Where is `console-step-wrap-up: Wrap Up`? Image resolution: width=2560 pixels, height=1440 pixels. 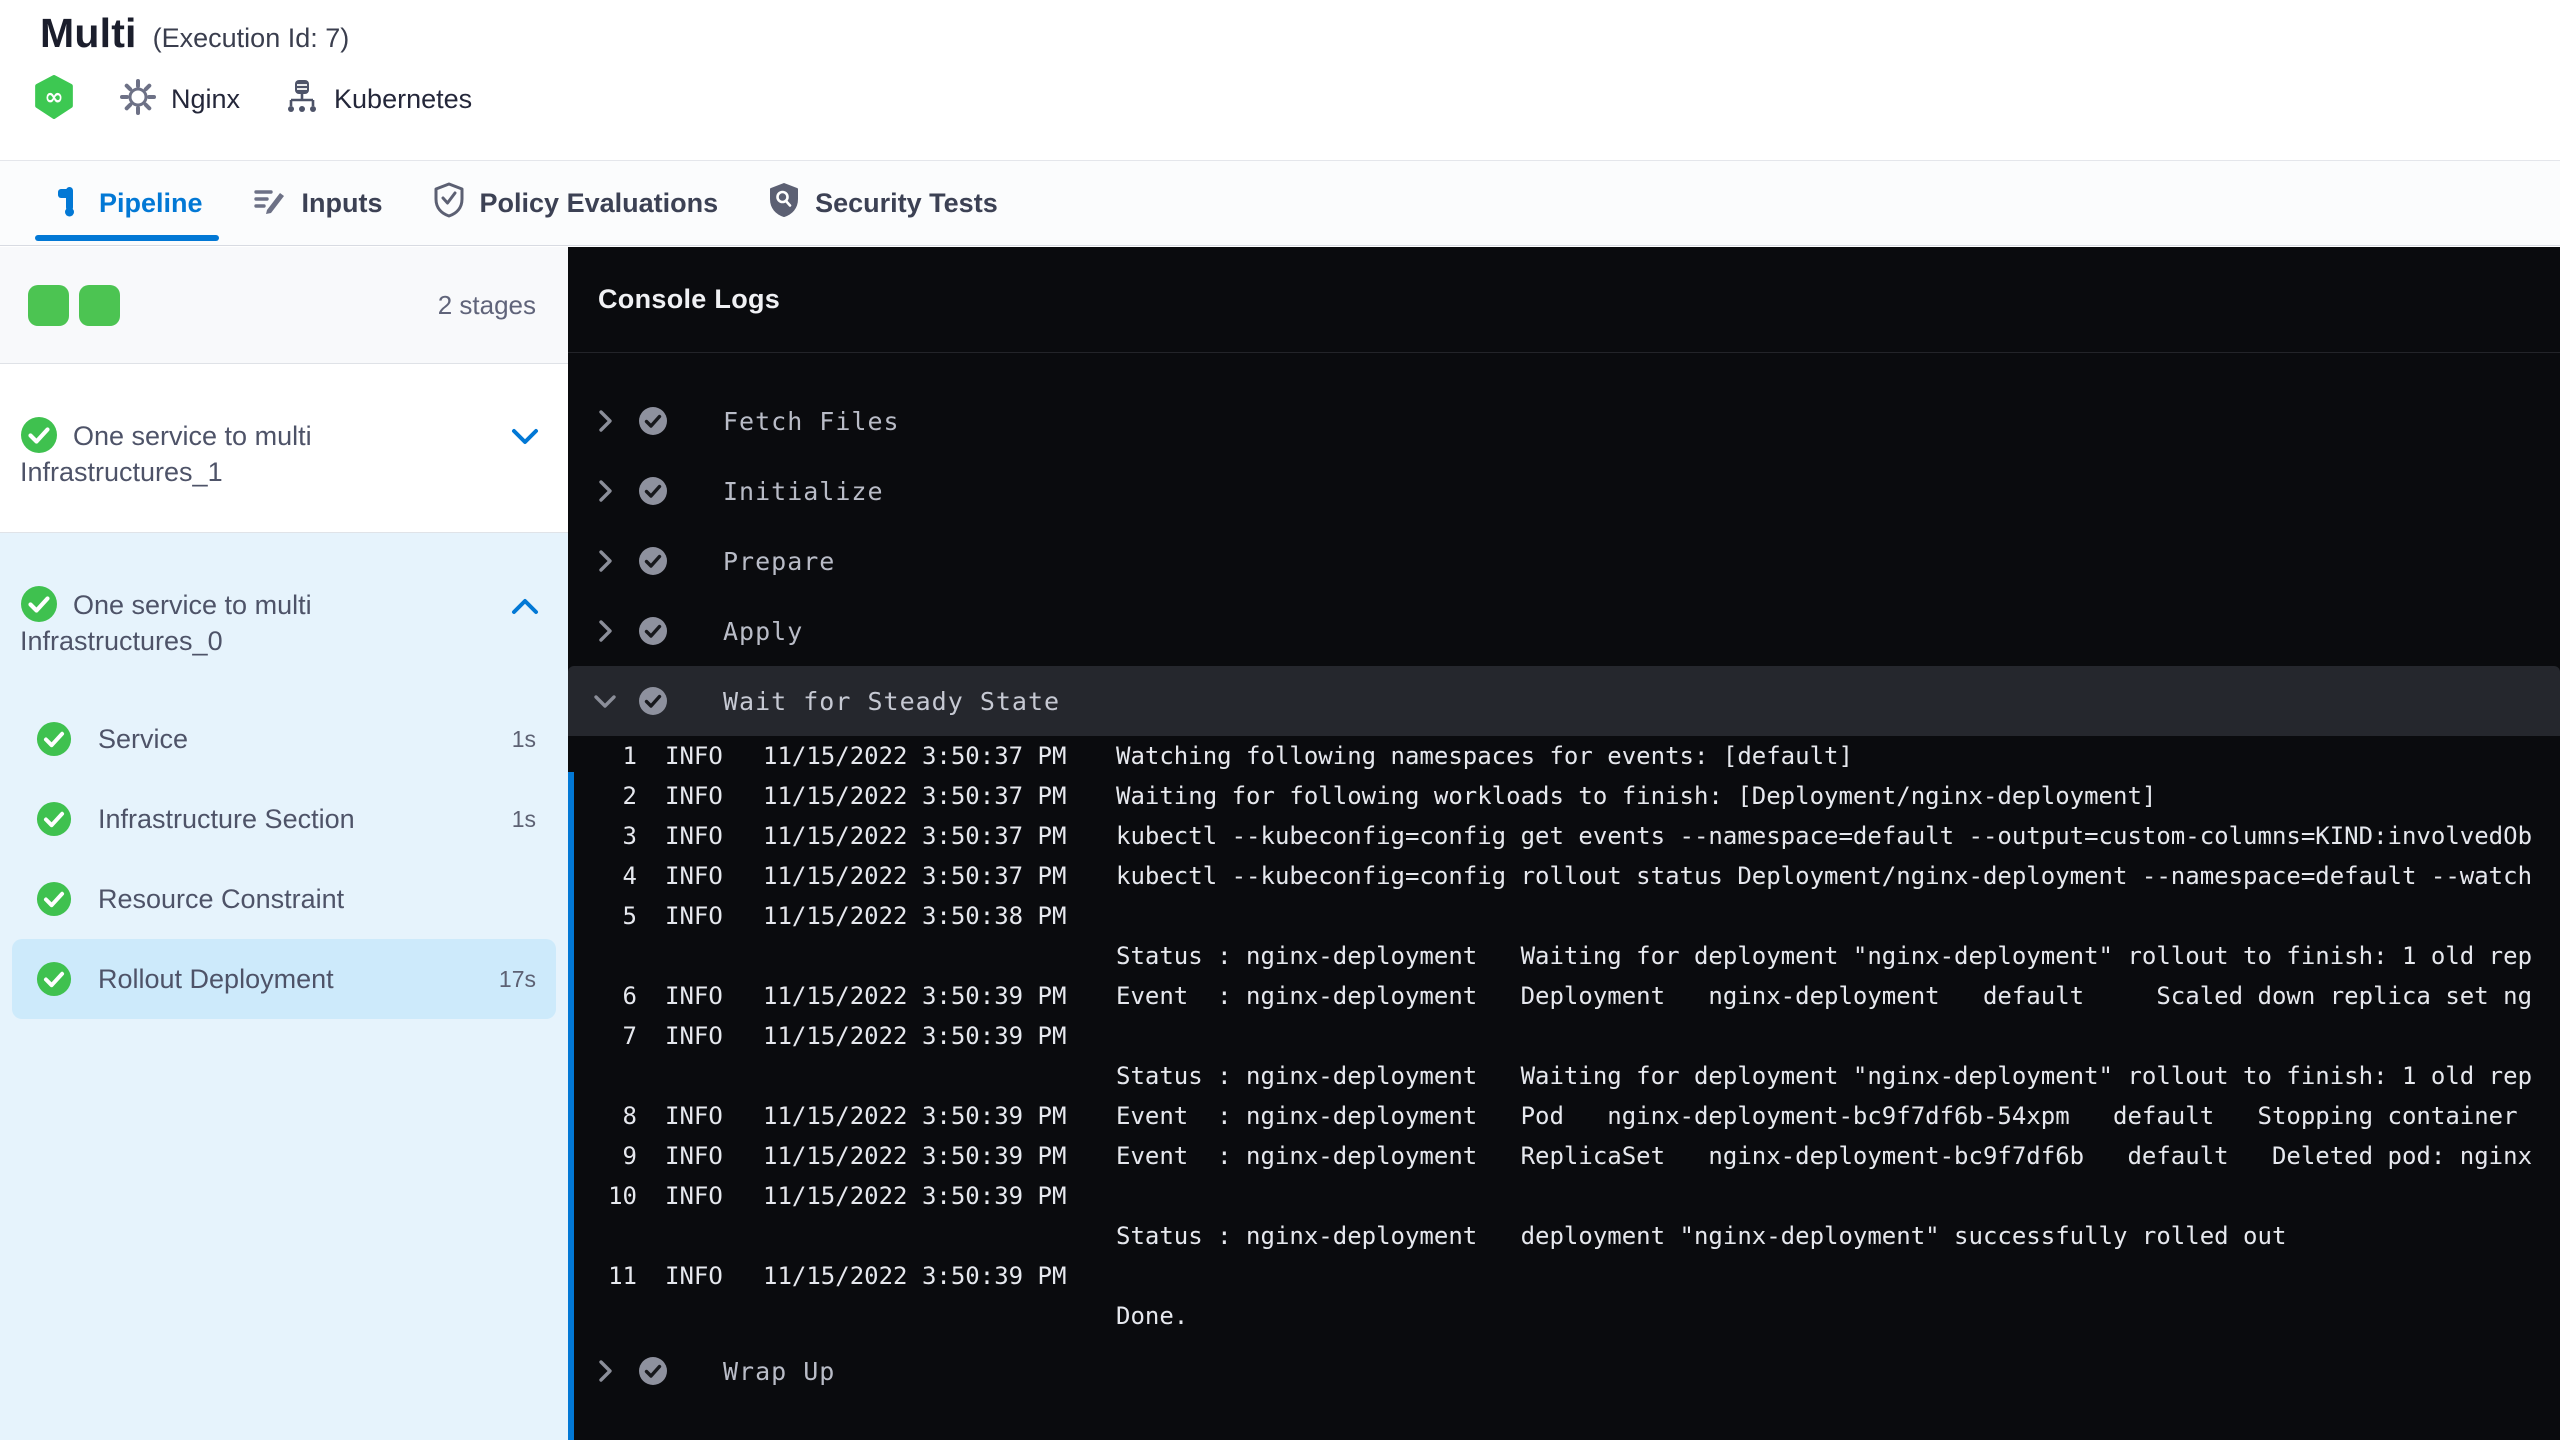
console-step-wrap-up: Wrap Up is located at coordinates (1564, 1371).